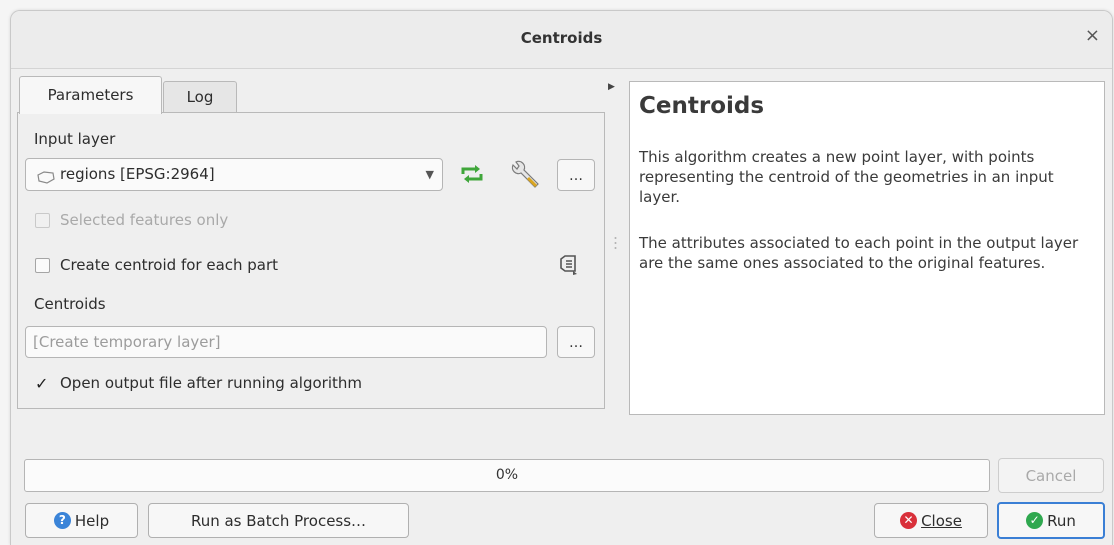 This screenshot has width=1114, height=545. What do you see at coordinates (286, 342) in the screenshot?
I see `centroids-output-field: [Create temporary layer]` at bounding box center [286, 342].